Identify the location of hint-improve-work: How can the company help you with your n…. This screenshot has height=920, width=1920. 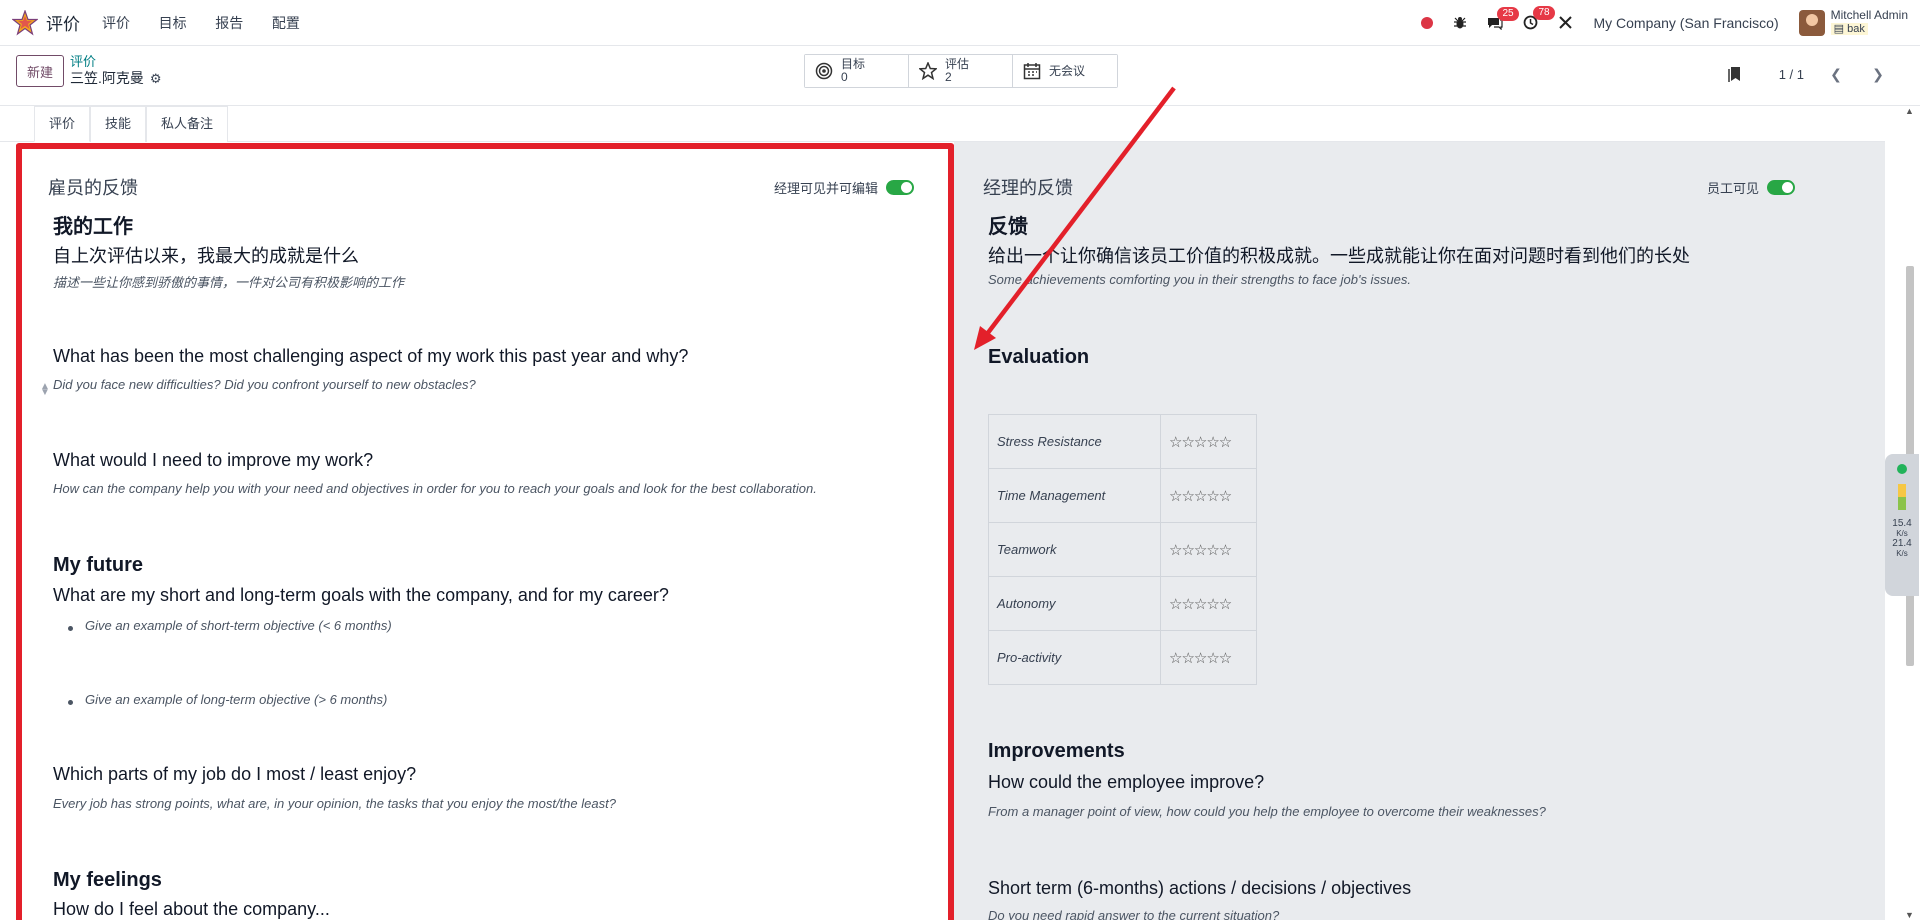
(435, 488).